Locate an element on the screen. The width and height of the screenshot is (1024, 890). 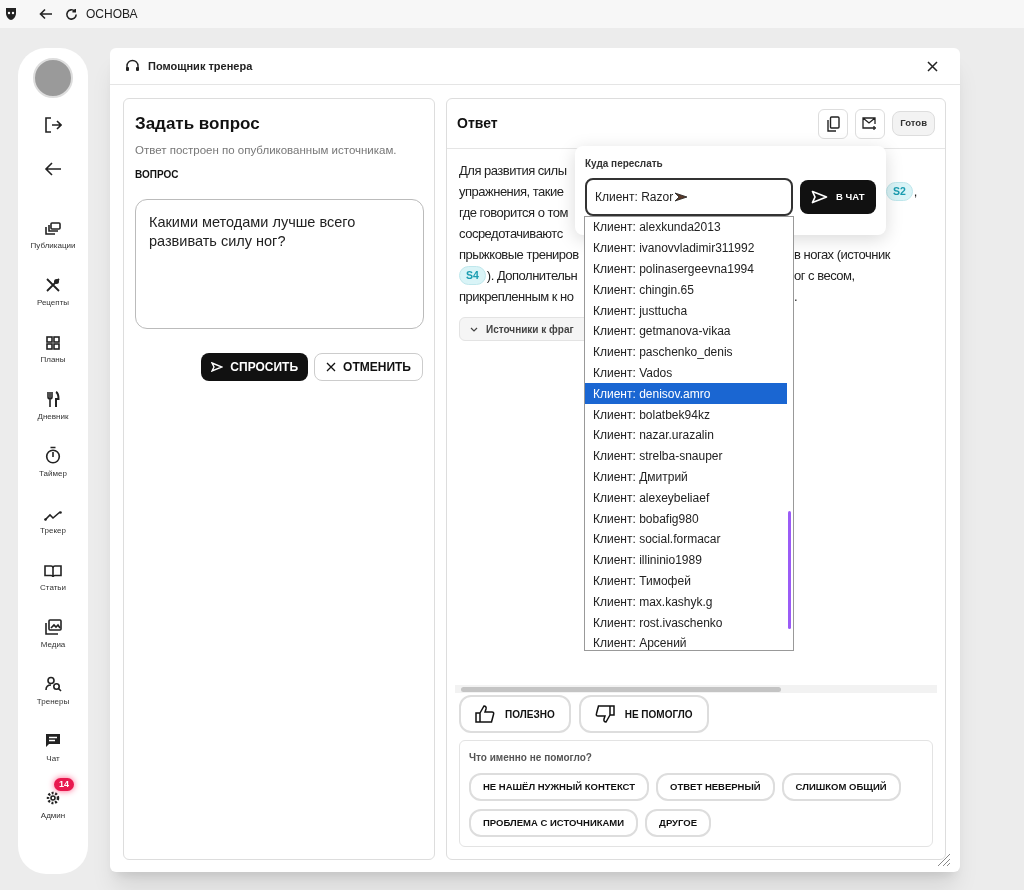
dropdown-option: Клиент: alexeybeliaef is located at coordinates (689, 498).